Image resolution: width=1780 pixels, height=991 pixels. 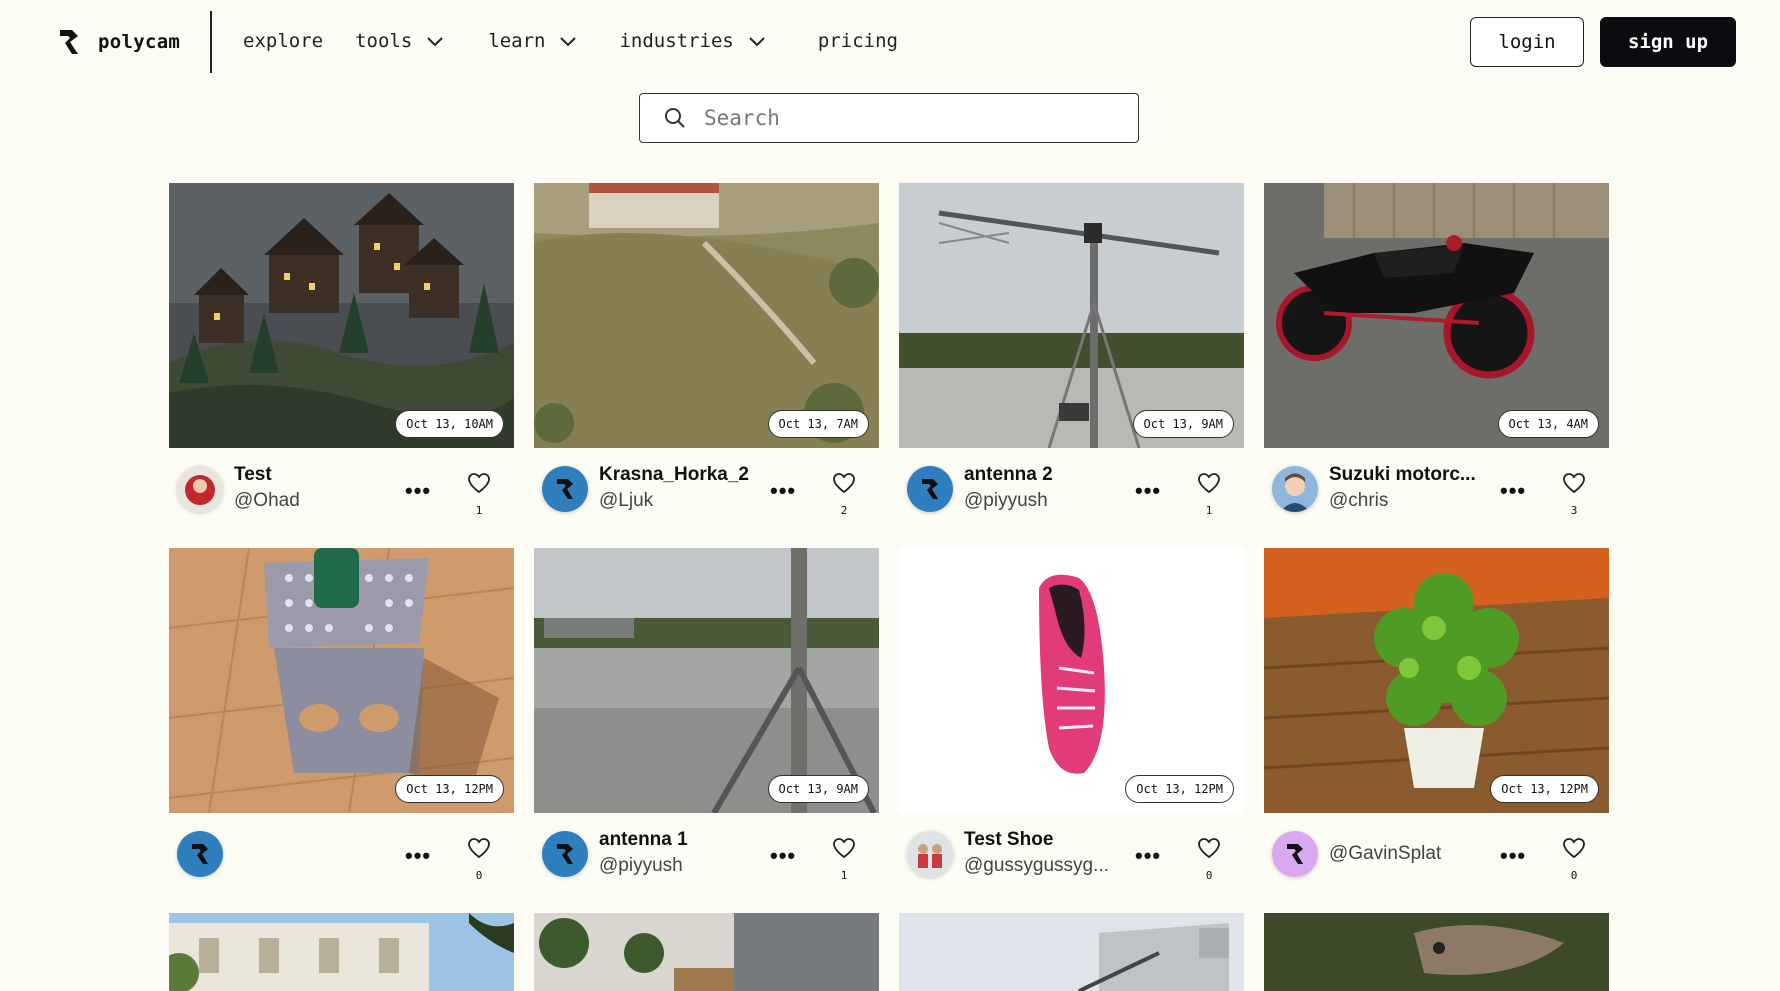 What do you see at coordinates (643, 840) in the screenshot?
I see `capture-title: antenna 1` at bounding box center [643, 840].